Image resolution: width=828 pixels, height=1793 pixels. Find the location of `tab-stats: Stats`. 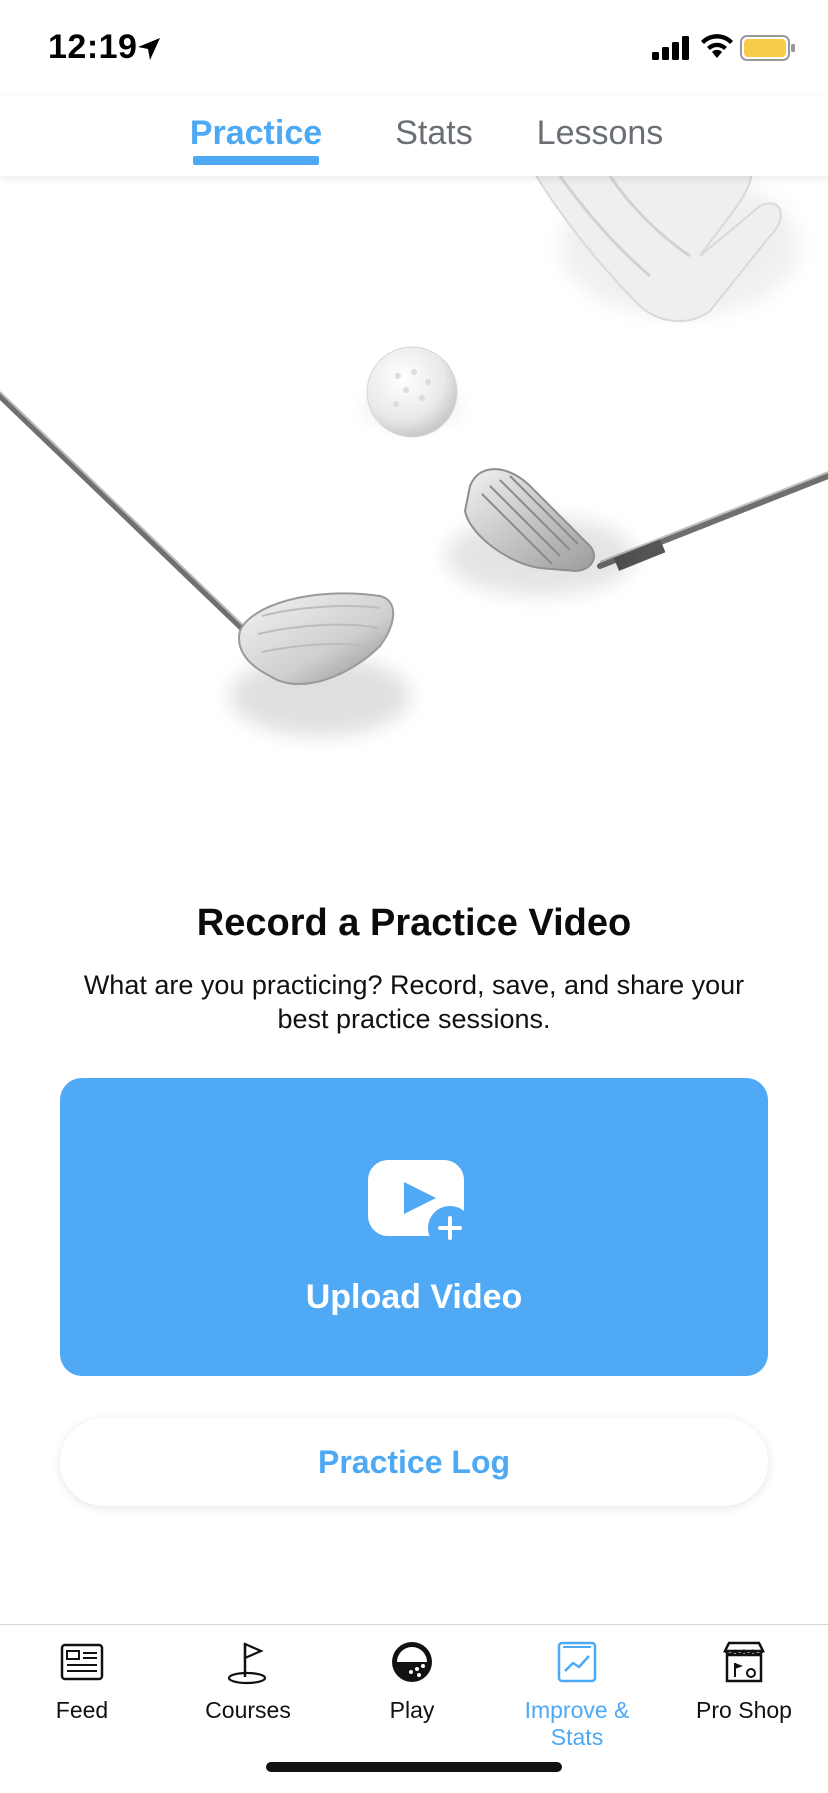

tab-stats: Stats is located at coordinates (434, 133).